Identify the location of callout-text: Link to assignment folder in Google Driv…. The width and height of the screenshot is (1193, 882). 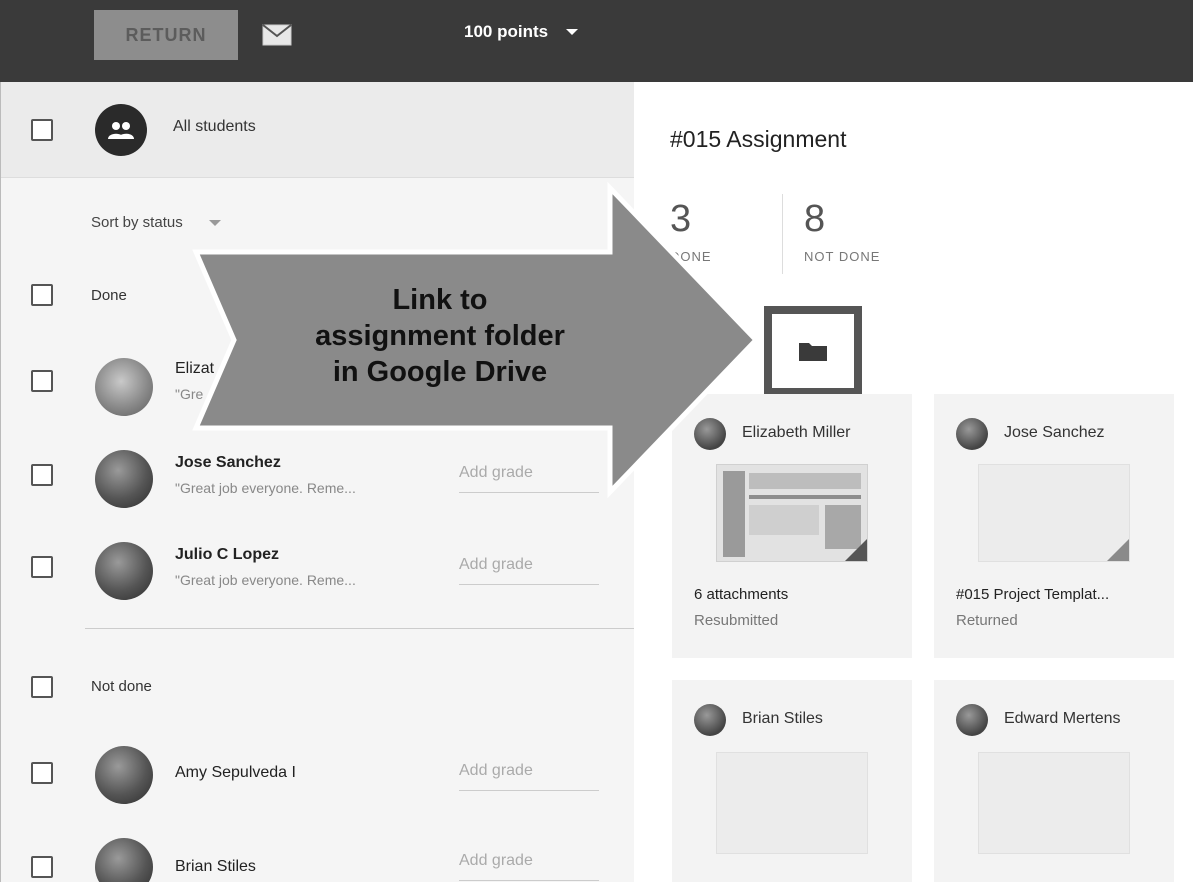
(440, 336).